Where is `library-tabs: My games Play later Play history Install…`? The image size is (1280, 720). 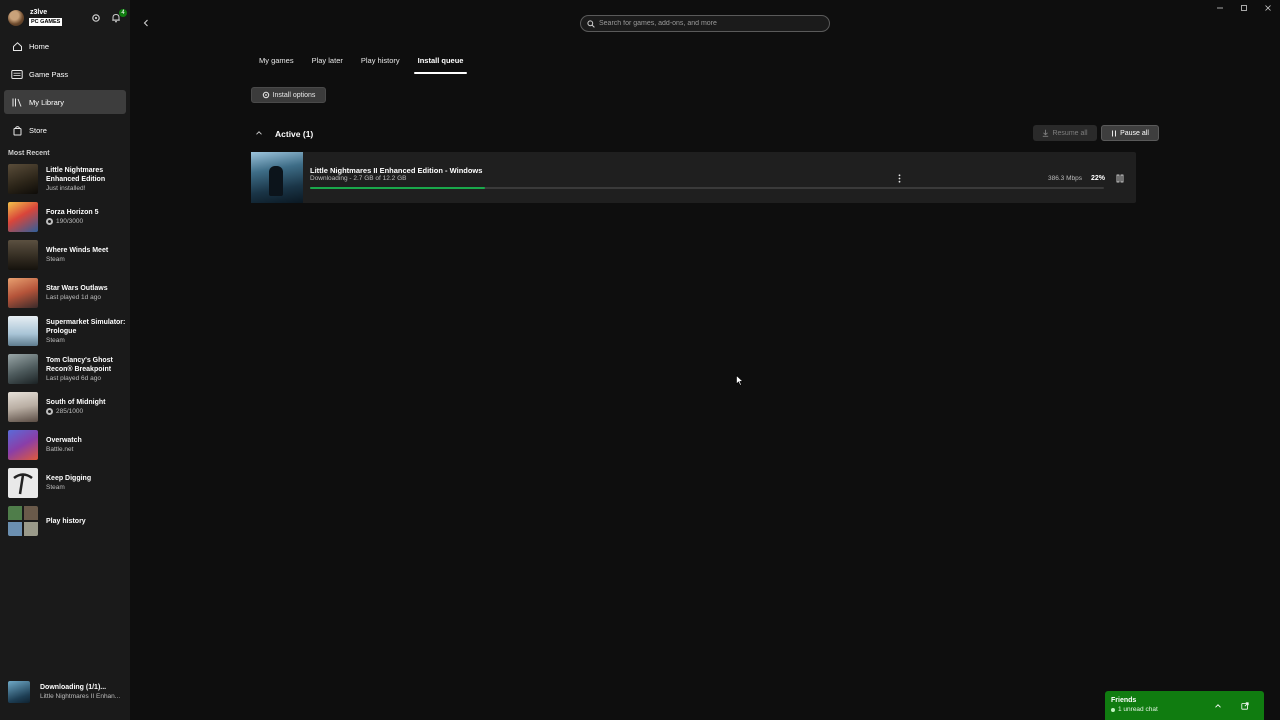 library-tabs: My games Play later Play history Install… is located at coordinates (370, 65).